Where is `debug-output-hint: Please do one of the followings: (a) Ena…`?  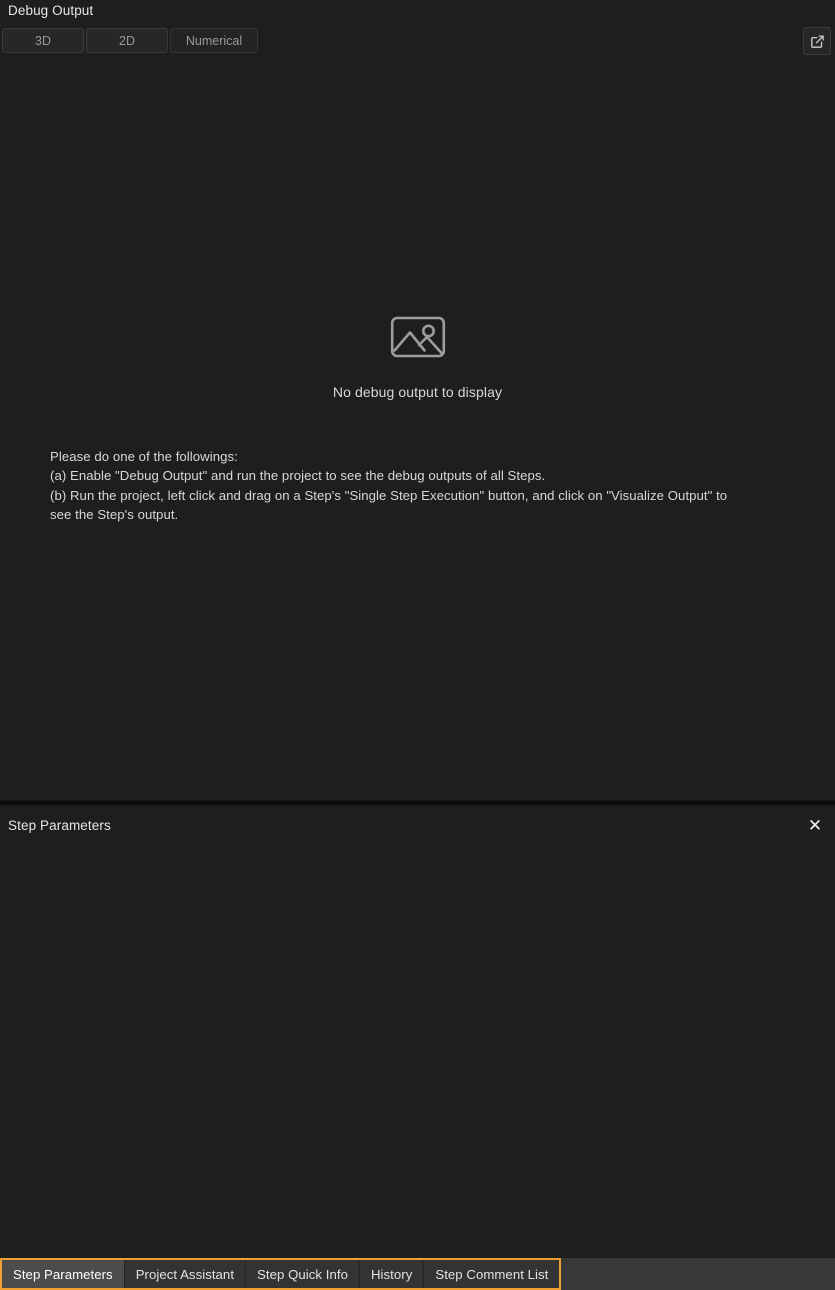 debug-output-hint: Please do one of the followings: (a) Ena… is located at coordinates (400, 485).